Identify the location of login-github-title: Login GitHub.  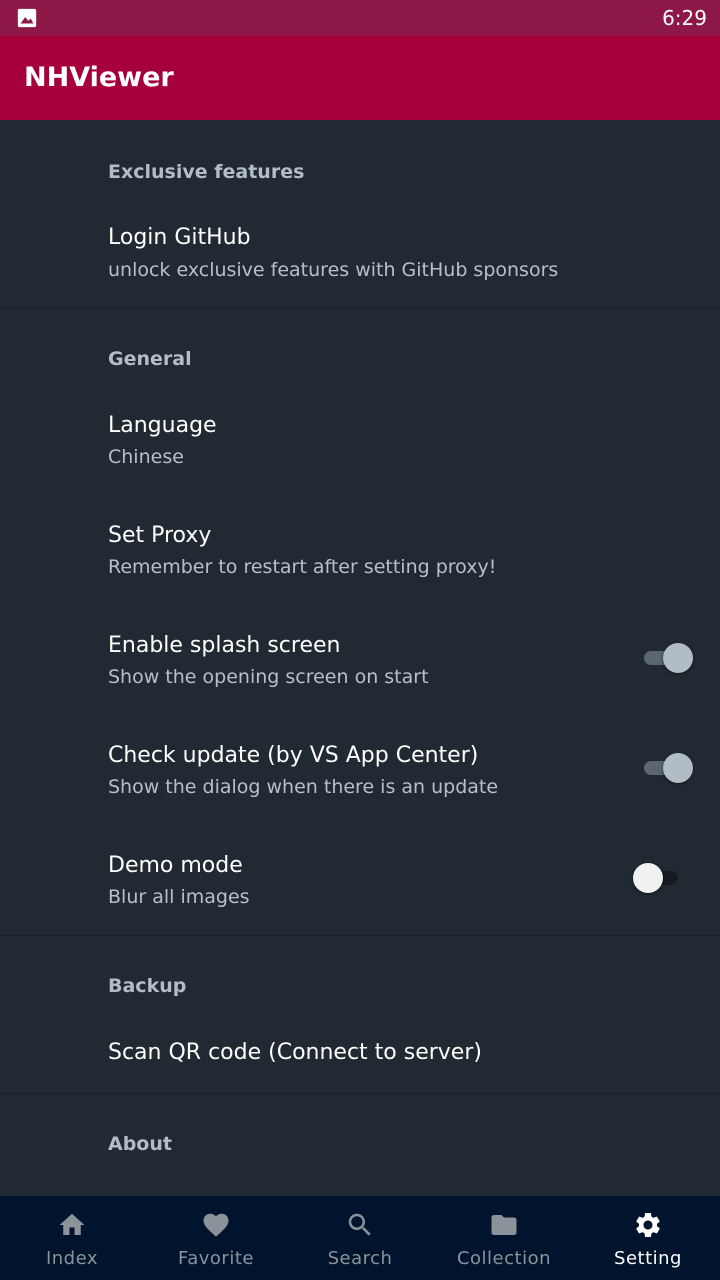
(179, 237).